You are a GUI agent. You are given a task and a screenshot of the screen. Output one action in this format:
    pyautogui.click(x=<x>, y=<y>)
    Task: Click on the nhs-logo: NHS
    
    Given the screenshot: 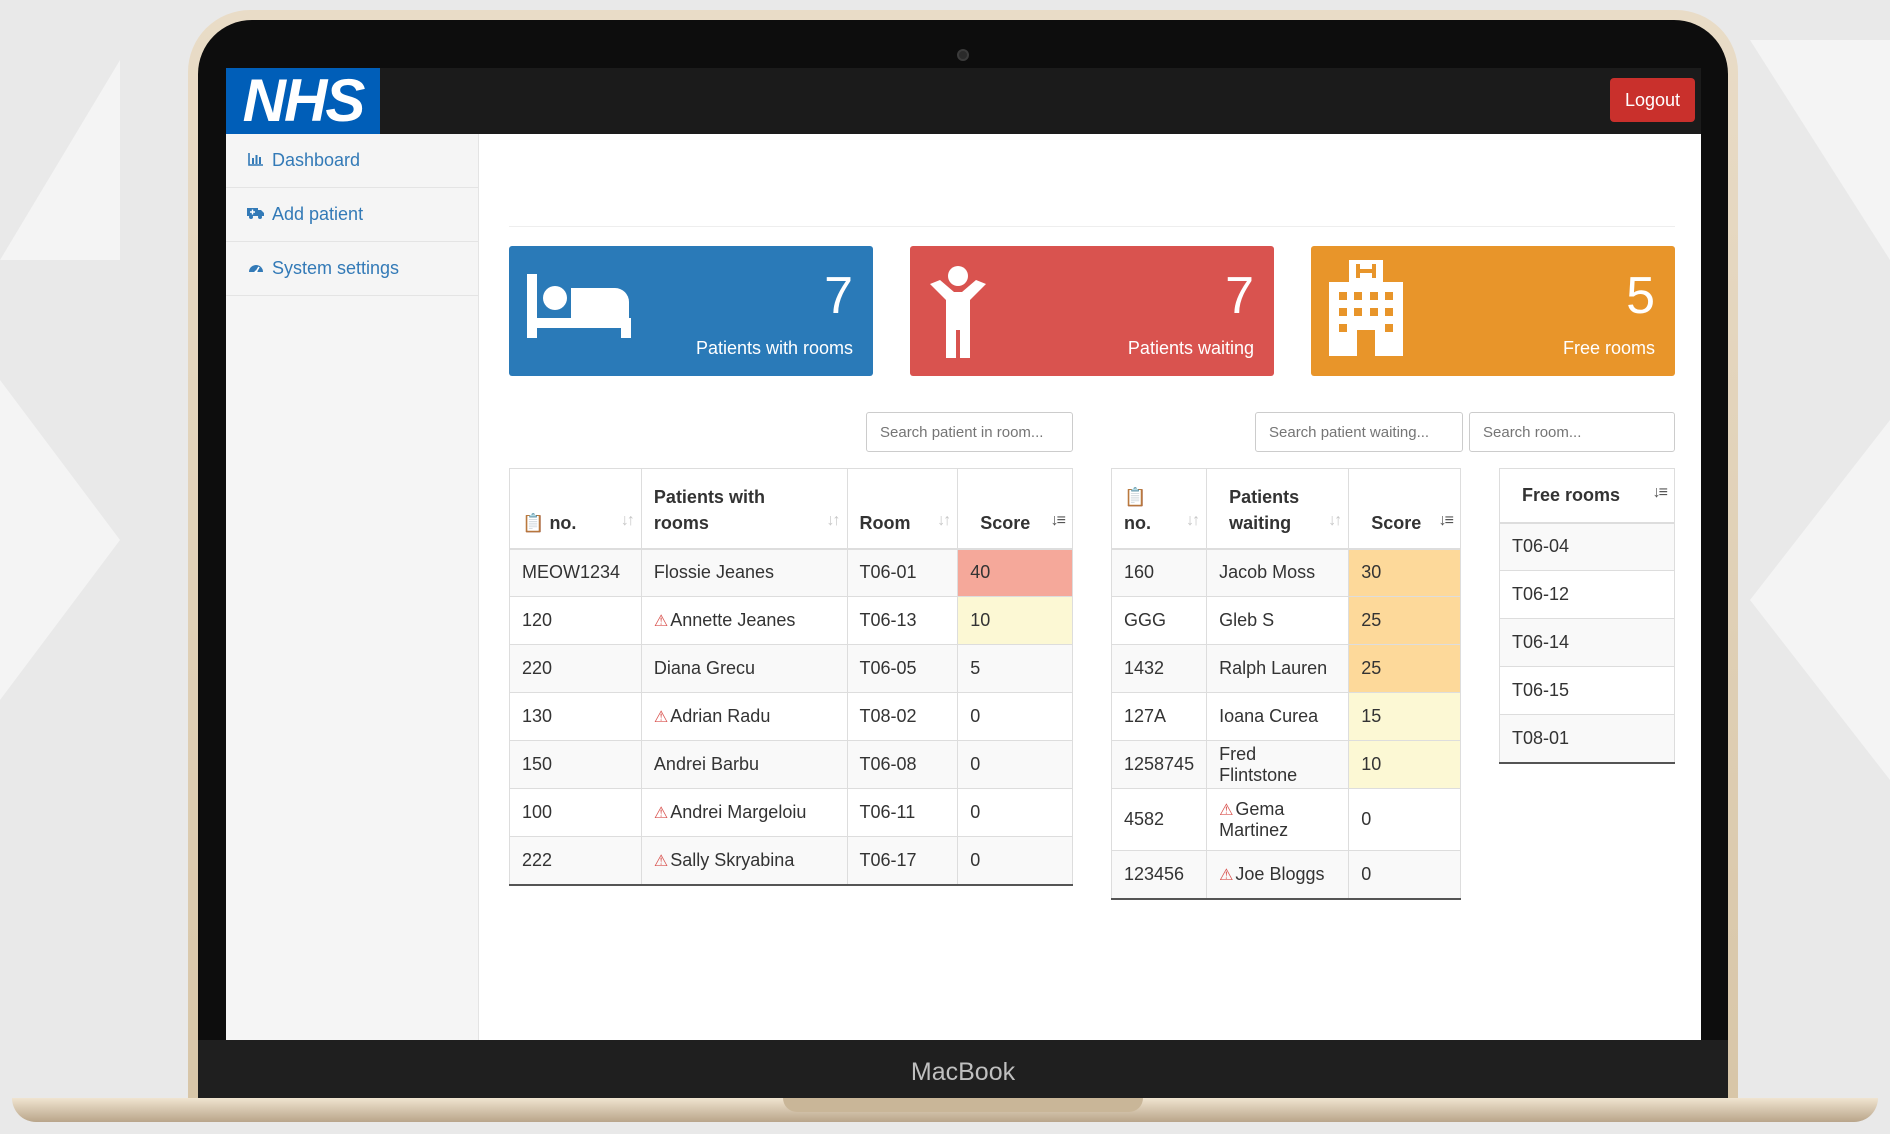 What is the action you would take?
    pyautogui.click(x=303, y=101)
    